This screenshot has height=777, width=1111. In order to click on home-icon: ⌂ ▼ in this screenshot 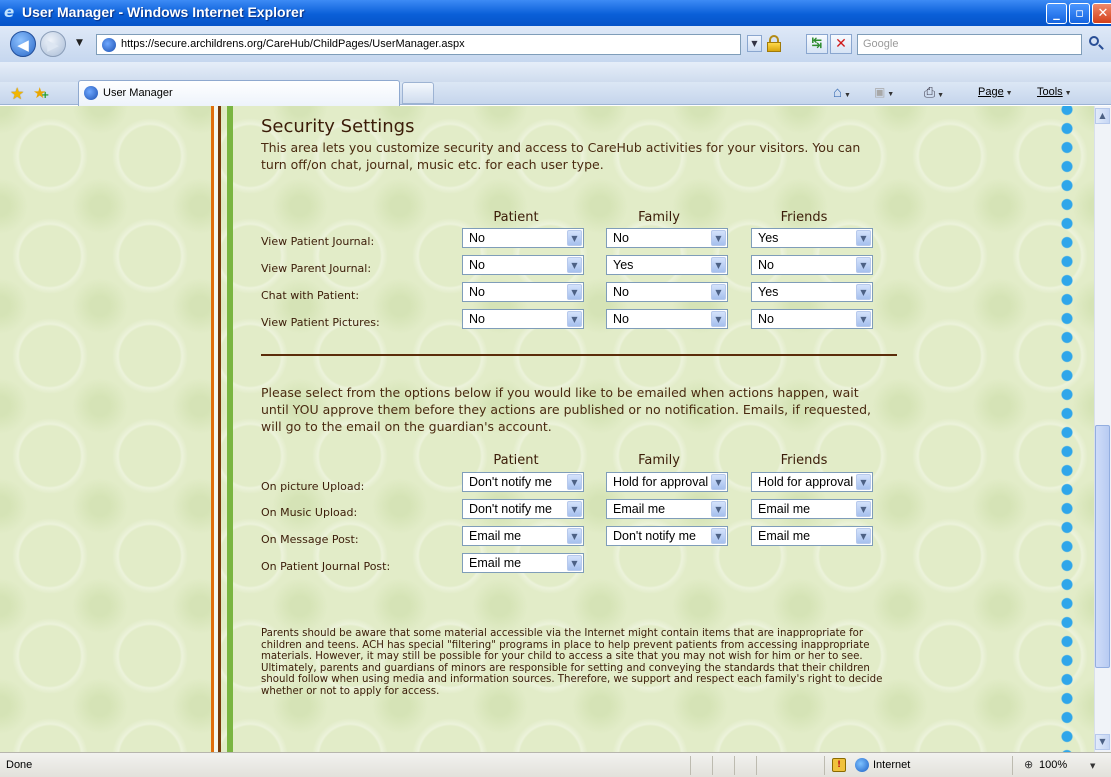, I will do `click(842, 92)`.